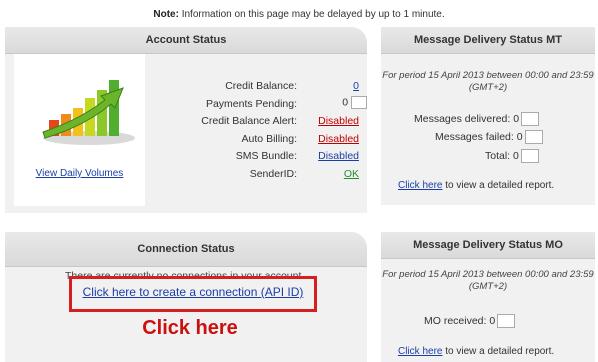 Image resolution: width=598 pixels, height=362 pixels. Describe the element at coordinates (186, 40) in the screenshot. I see `account-status-title: Account Status` at that location.